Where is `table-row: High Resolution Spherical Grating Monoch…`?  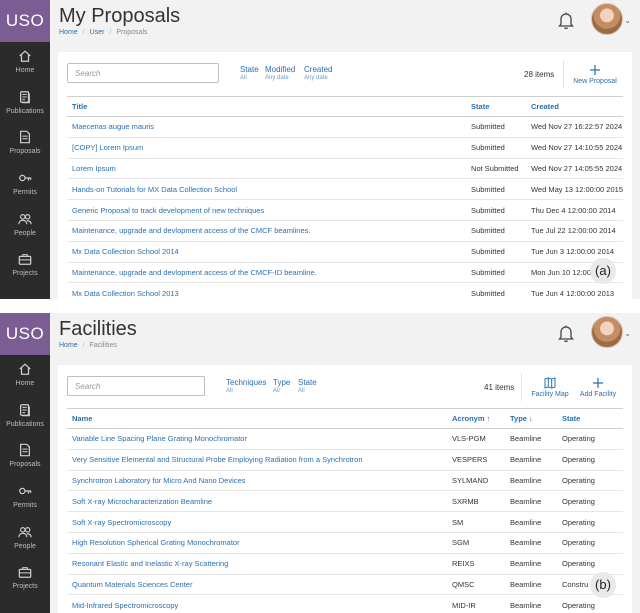
table-row: High Resolution Spherical Grating Monoch… is located at coordinates (345, 543).